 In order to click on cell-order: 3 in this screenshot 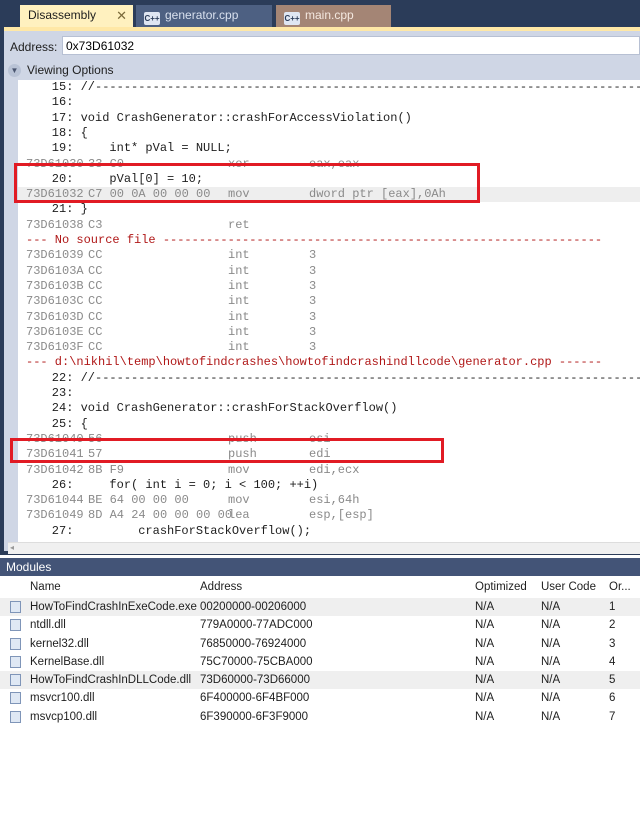, I will do `click(612, 643)`.